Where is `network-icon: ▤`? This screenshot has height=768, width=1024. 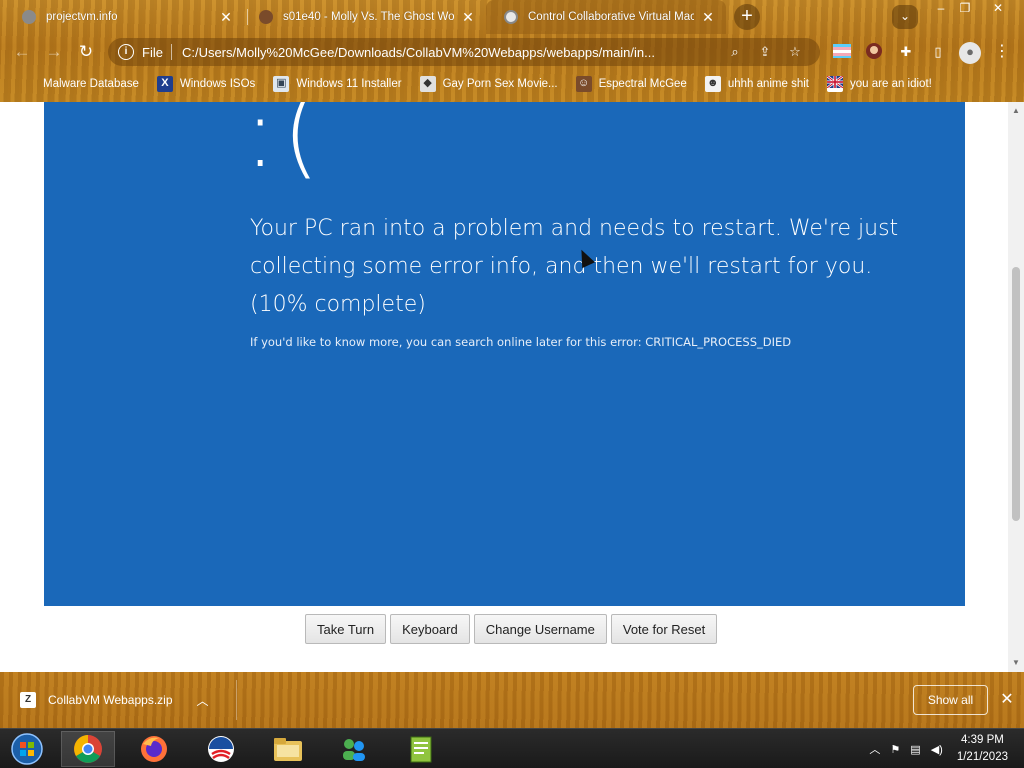
network-icon: ▤ is located at coordinates (915, 749).